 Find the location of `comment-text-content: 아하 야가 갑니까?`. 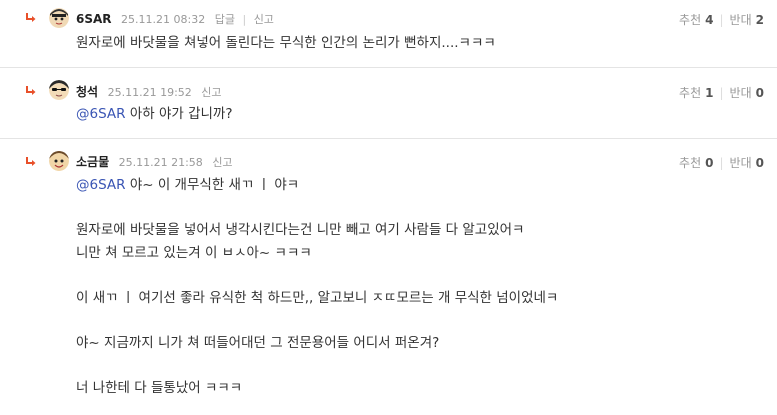

comment-text-content: 아하 야가 갑니까? is located at coordinates (179, 114).